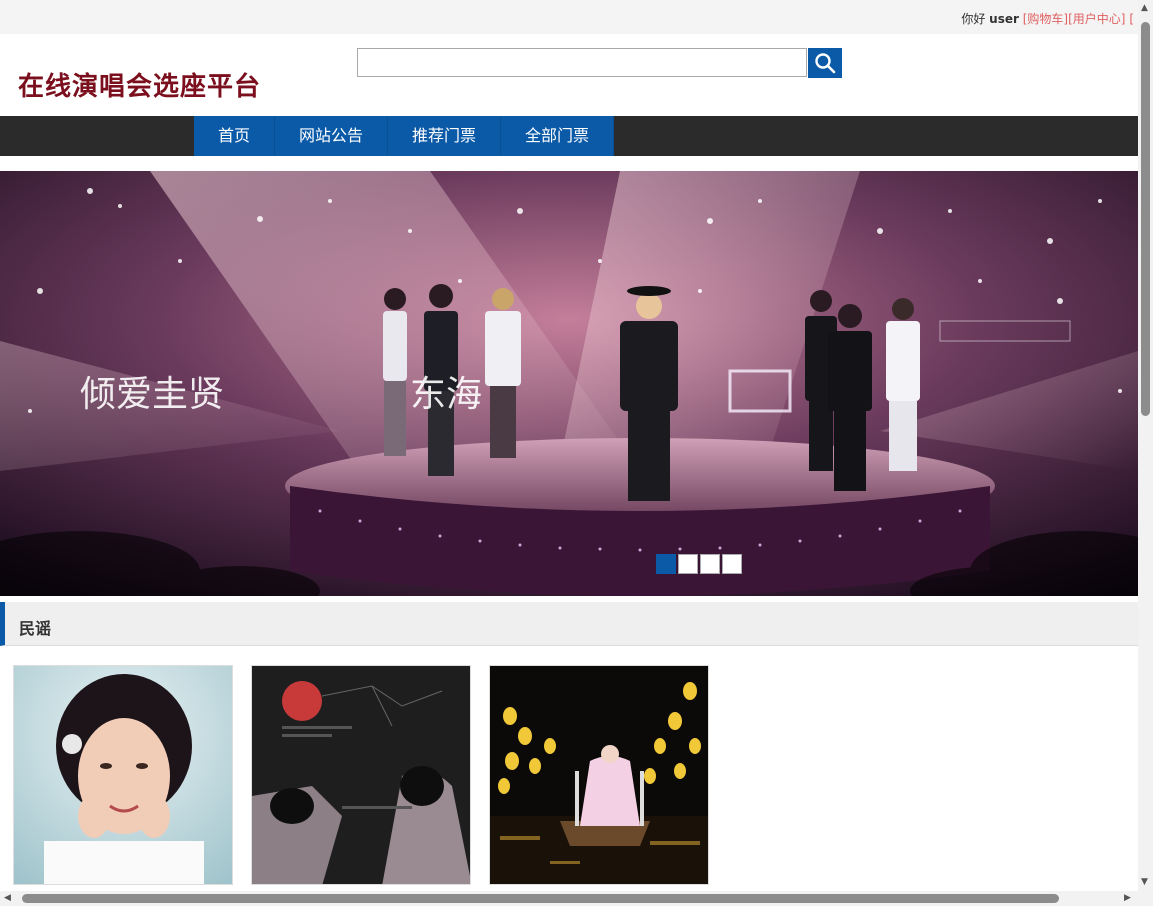 This screenshot has width=1153, height=906. What do you see at coordinates (558, 136) in the screenshot?
I see `nav-all-tickets: 全部门票` at bounding box center [558, 136].